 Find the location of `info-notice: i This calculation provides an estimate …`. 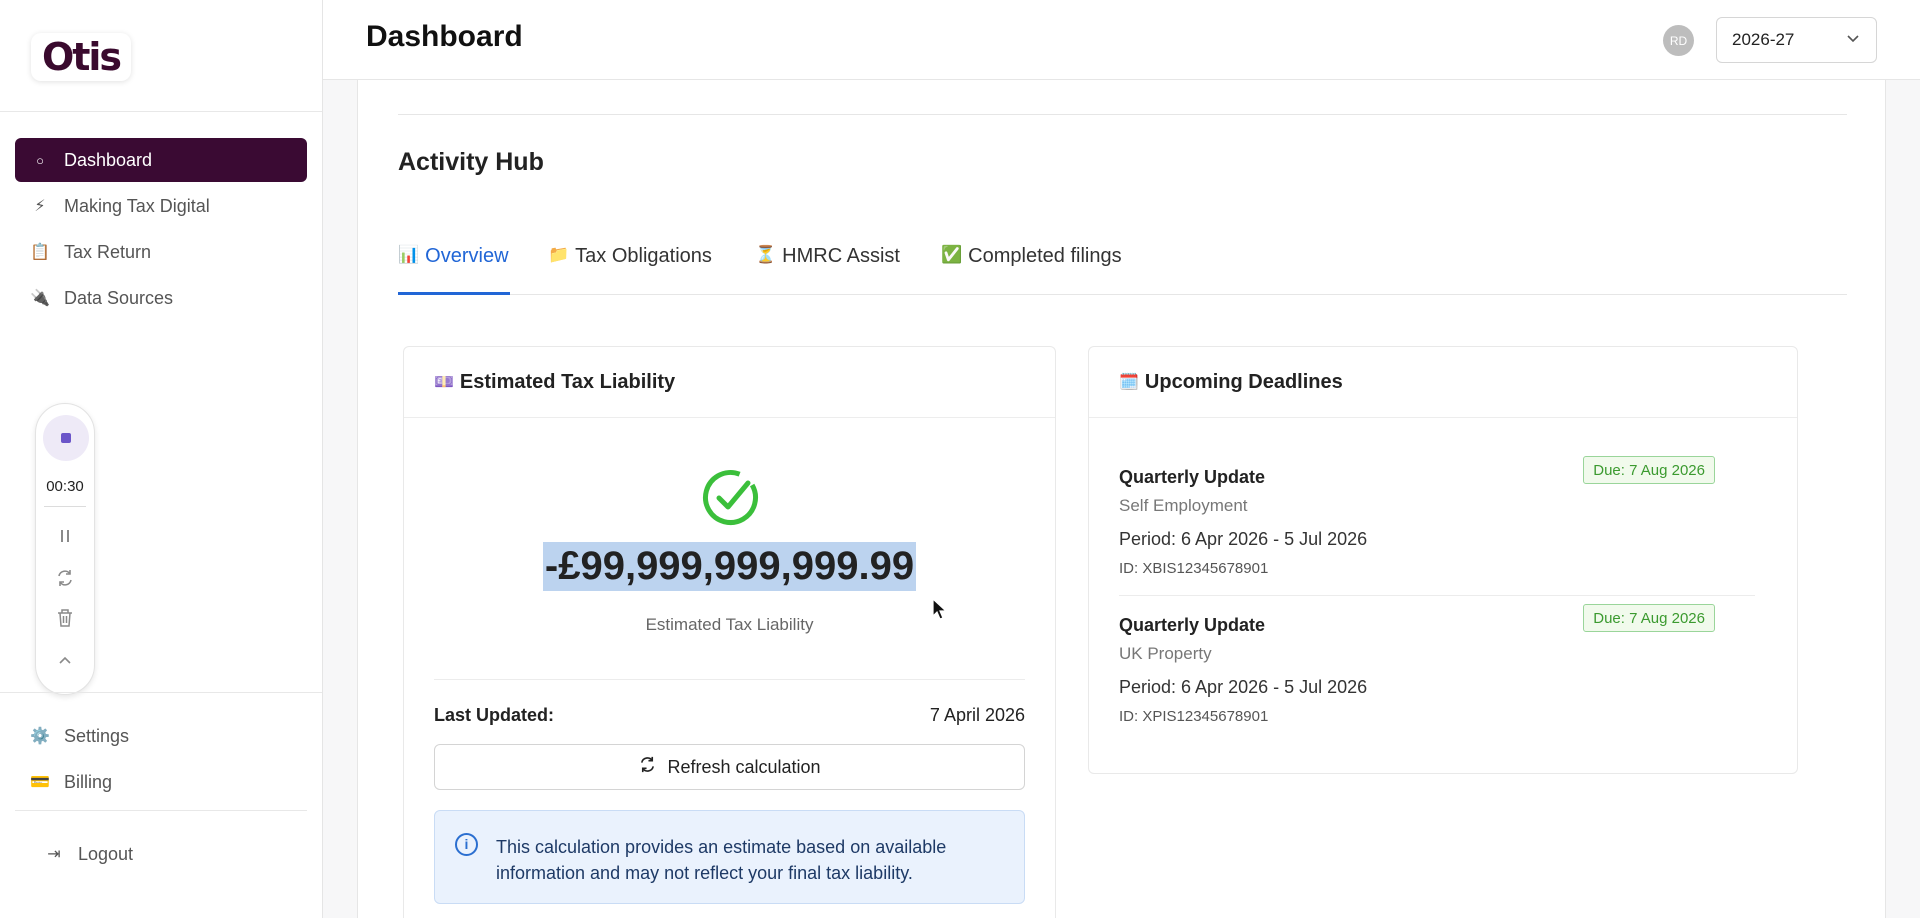

info-notice: i This calculation provides an estimate … is located at coordinates (729, 857).